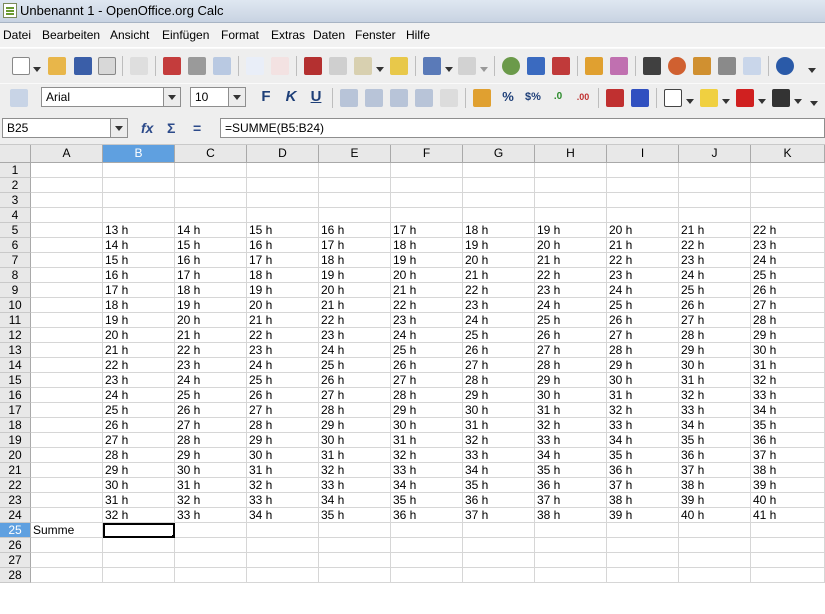  Describe the element at coordinates (499, 485) in the screenshot. I see `cell-g22: 35 h` at that location.